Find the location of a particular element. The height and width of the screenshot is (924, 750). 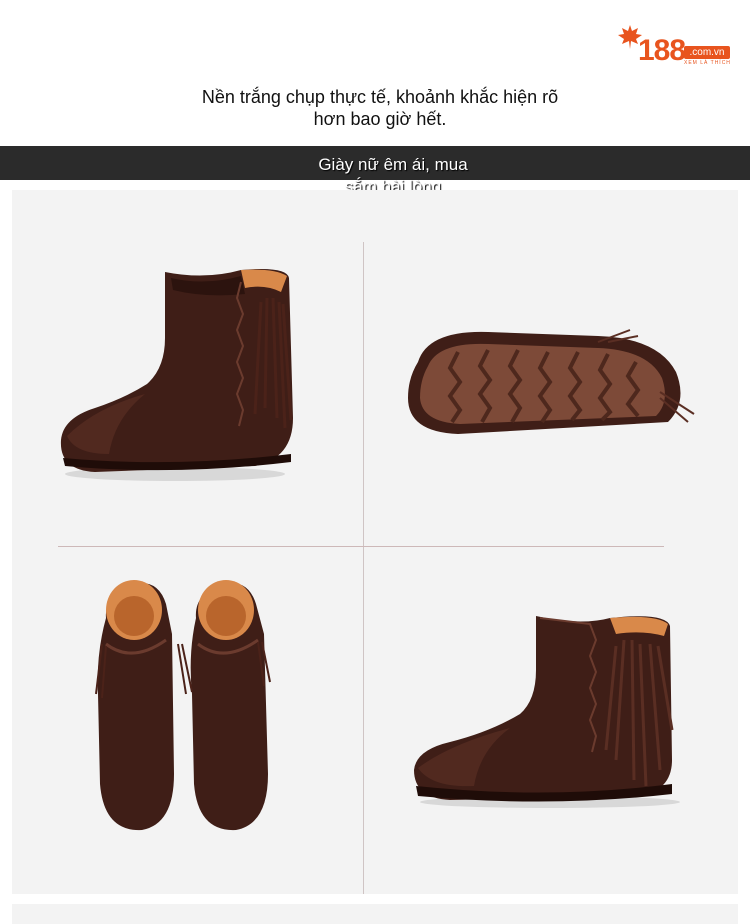

boot-side-reverse-image is located at coordinates (550, 710).